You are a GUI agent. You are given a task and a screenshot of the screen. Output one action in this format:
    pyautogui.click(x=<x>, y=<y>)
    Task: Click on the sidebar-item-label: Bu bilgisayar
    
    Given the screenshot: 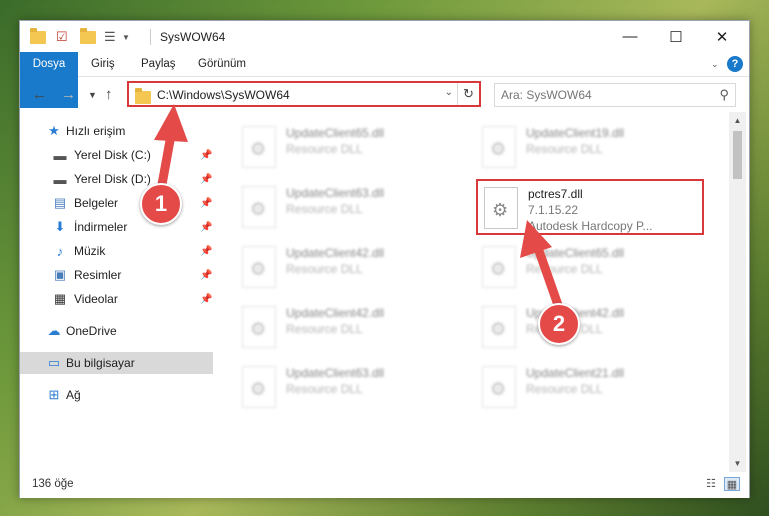 What is the action you would take?
    pyautogui.click(x=100, y=363)
    